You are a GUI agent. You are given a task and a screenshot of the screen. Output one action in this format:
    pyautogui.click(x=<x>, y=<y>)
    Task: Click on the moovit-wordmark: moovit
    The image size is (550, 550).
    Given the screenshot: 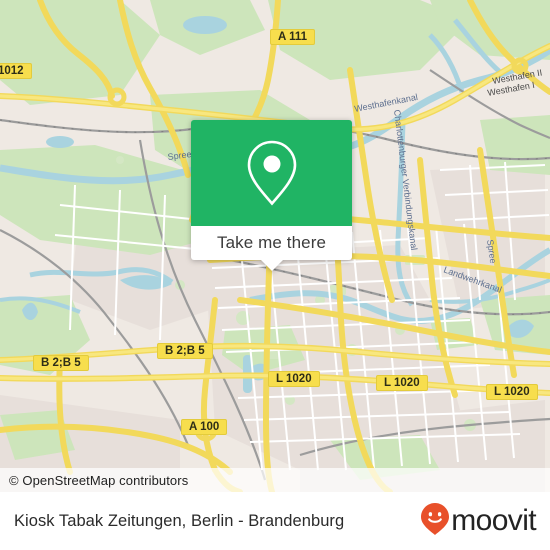 What is the action you would take?
    pyautogui.click(x=493, y=520)
    